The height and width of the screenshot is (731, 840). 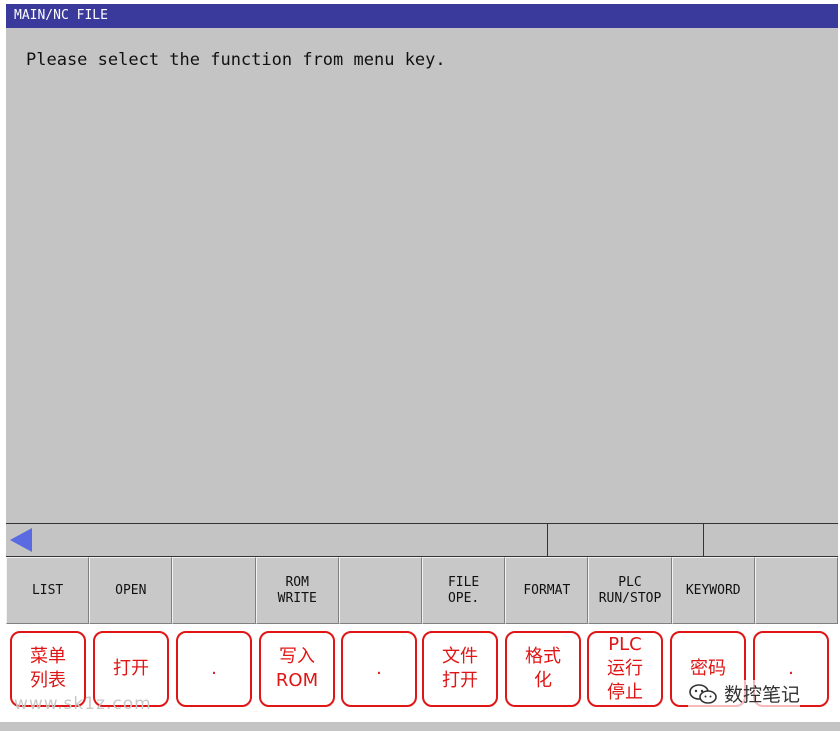 What do you see at coordinates (762, 695) in the screenshot?
I see `watermark-brand-text: 数控笔记` at bounding box center [762, 695].